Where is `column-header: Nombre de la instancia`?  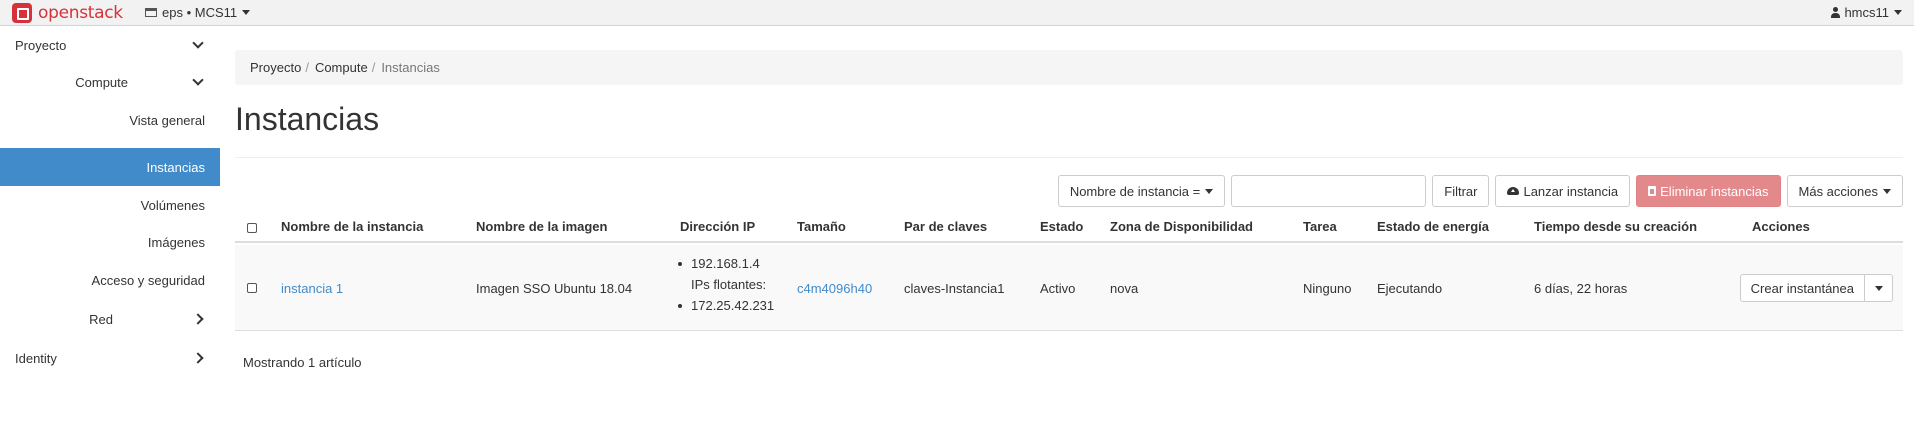 column-header: Nombre de la instancia is located at coordinates (352, 226).